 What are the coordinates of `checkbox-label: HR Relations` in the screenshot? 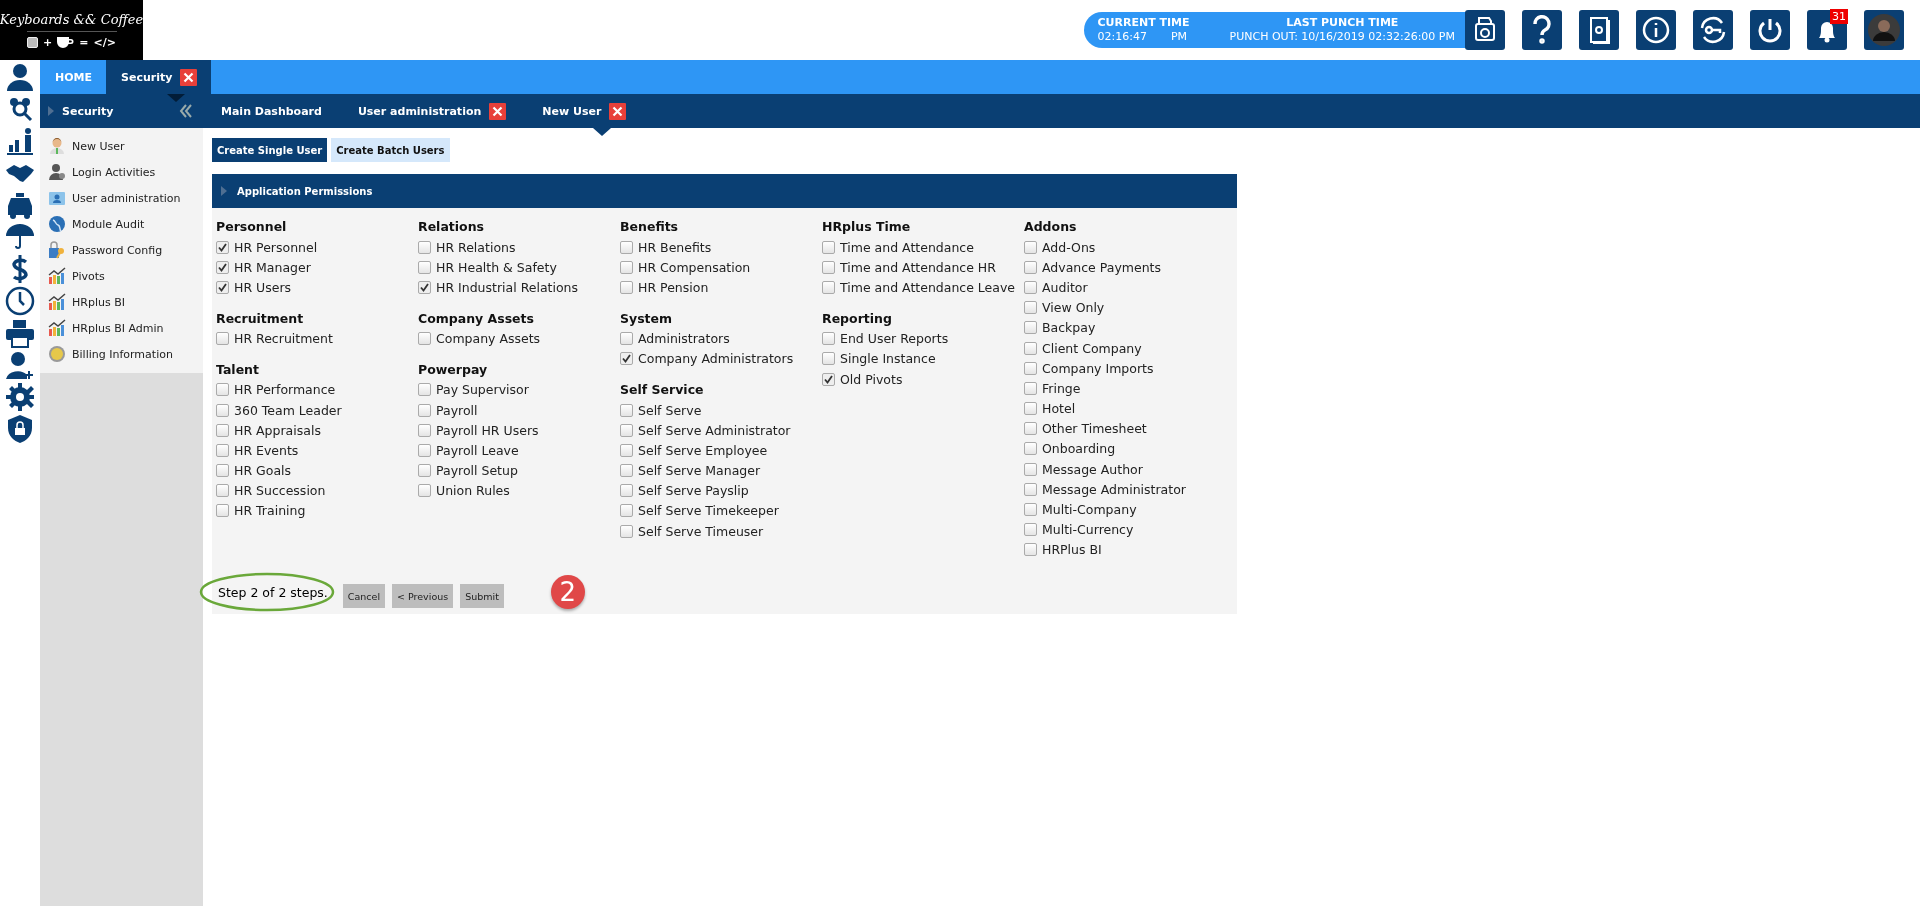 It's located at (476, 247).